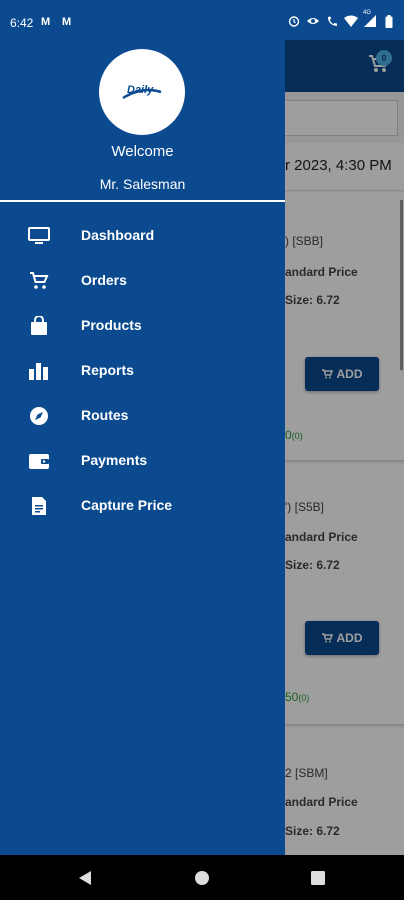  What do you see at coordinates (39, 461) in the screenshot?
I see `wallet-icon` at bounding box center [39, 461].